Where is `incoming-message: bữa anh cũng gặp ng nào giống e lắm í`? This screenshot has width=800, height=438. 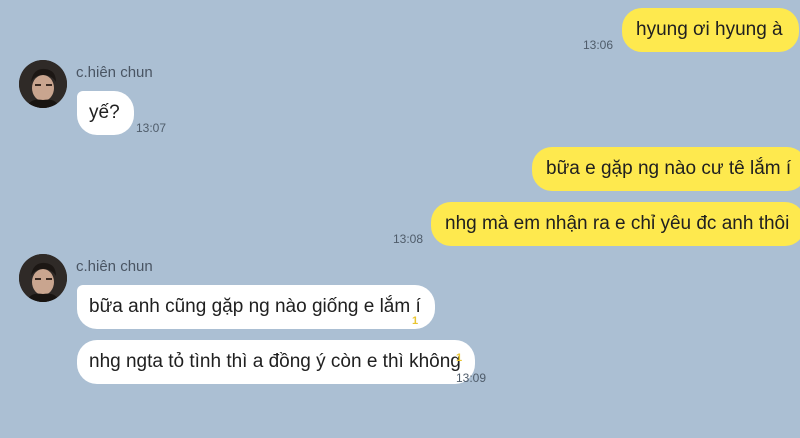 incoming-message: bữa anh cũng gặp ng nào giống e lắm í is located at coordinates (256, 307).